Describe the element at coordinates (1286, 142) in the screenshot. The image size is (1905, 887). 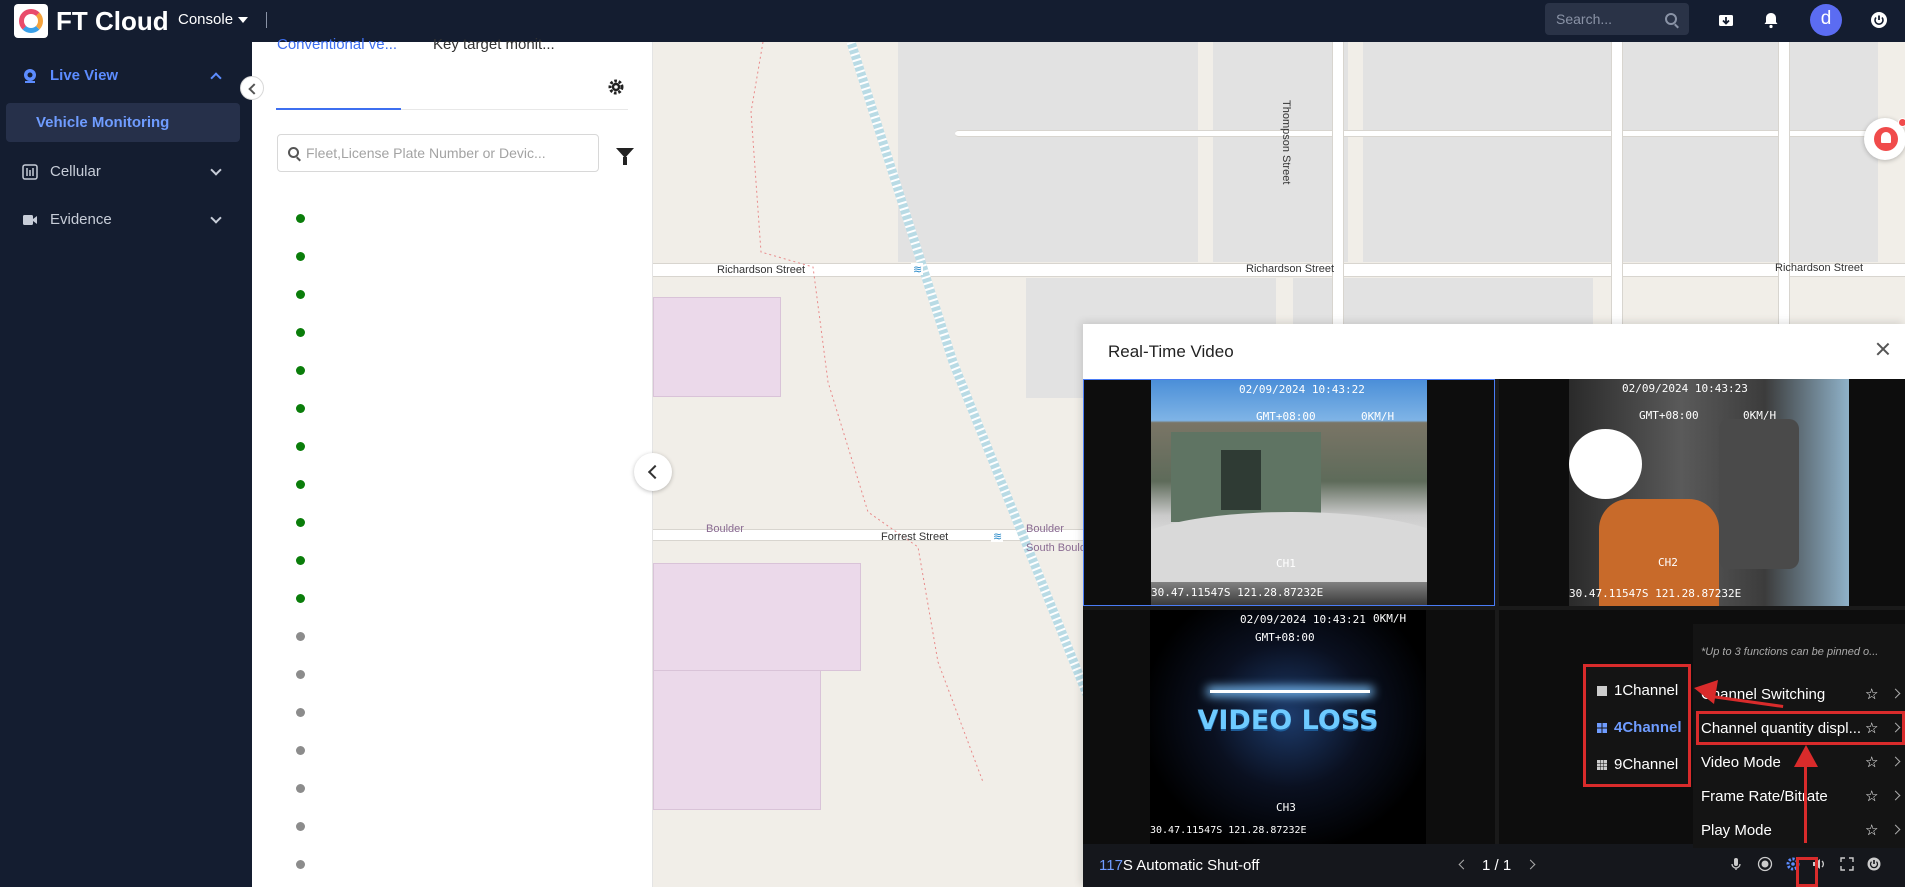
I see `street-label: Thompson Street` at that location.